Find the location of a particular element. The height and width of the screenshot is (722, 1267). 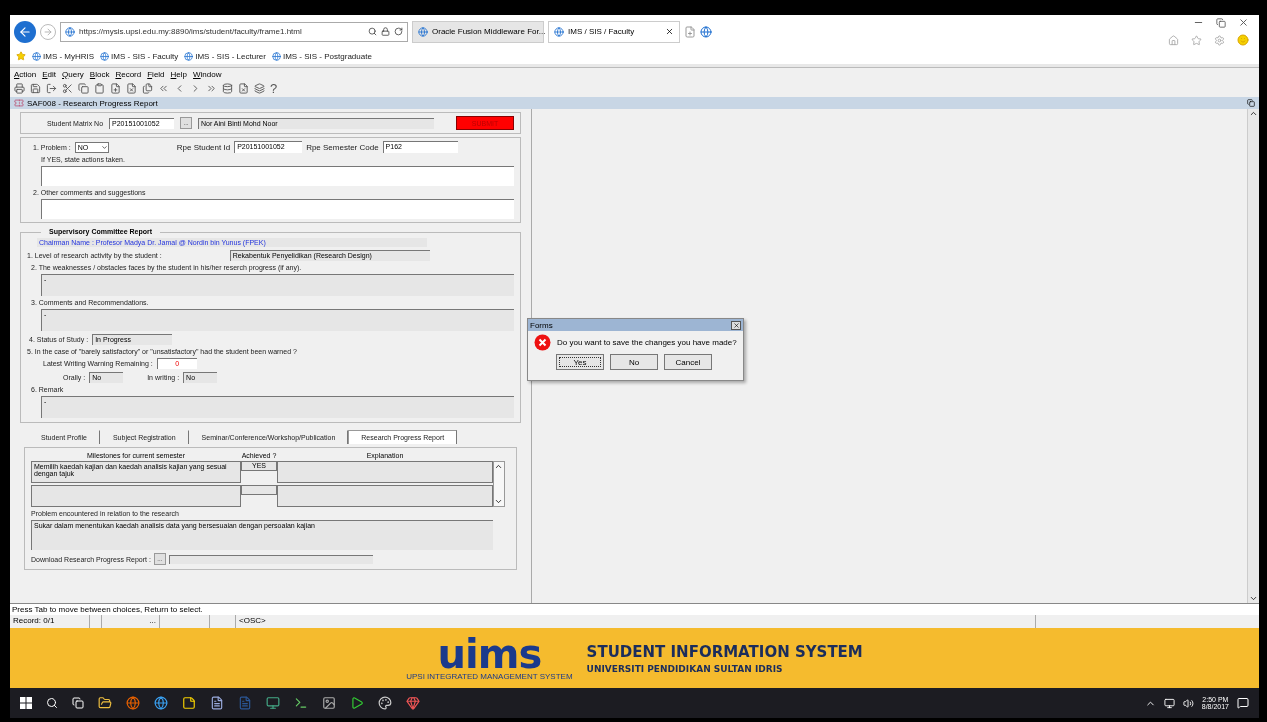

menu-item: Window is located at coordinates (207, 74).